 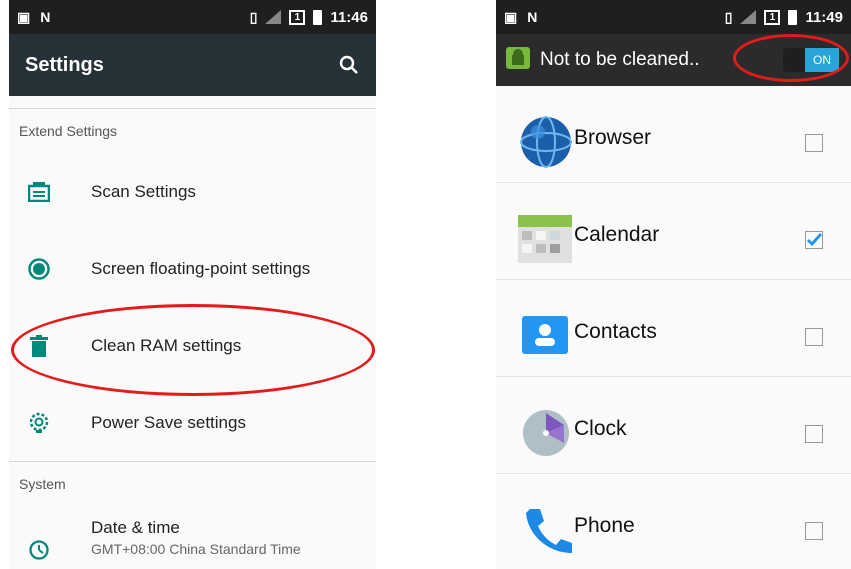 What do you see at coordinates (673, 134) in the screenshot?
I see `app-row-browser: Browser` at bounding box center [673, 134].